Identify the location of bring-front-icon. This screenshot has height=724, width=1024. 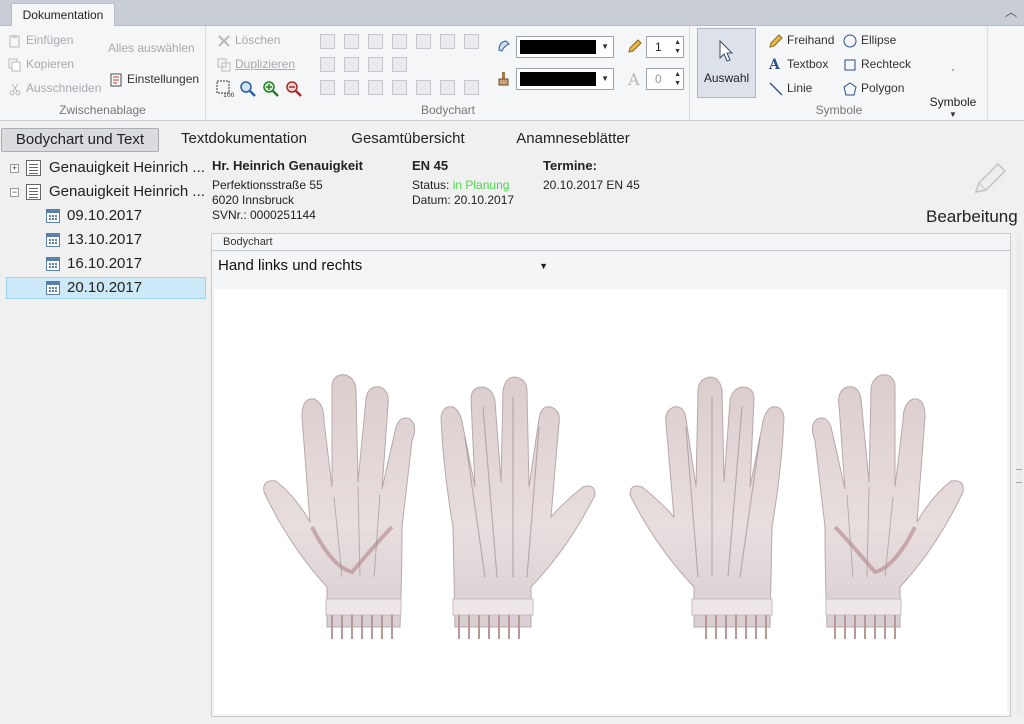
(327, 41).